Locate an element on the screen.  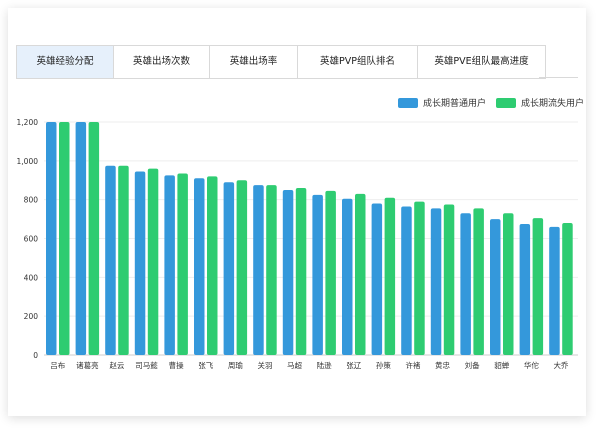
y-tick-label: 800 is located at coordinates (31, 200).